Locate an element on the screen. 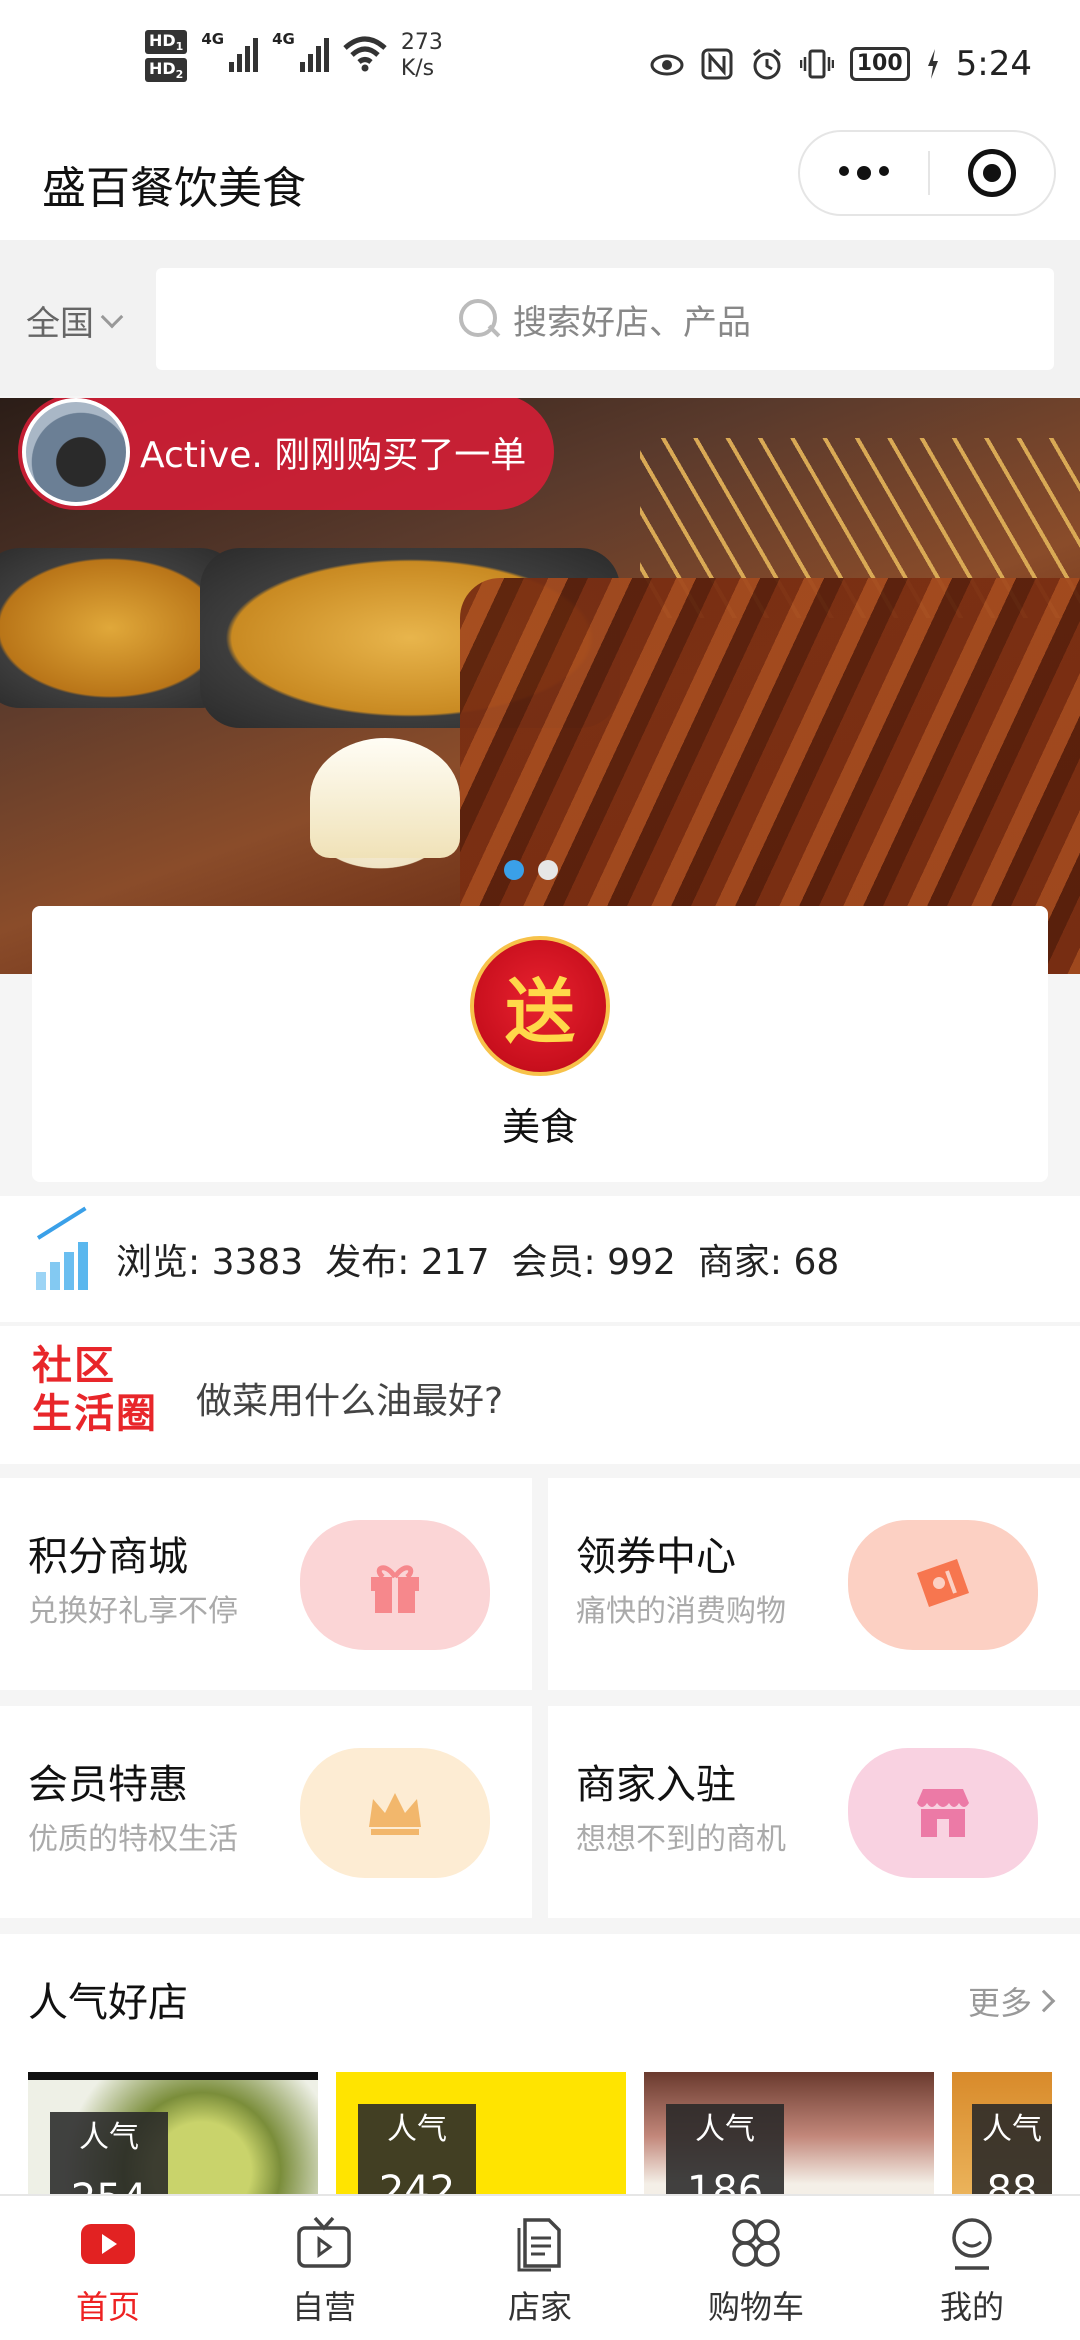  alarm-icon is located at coordinates (766, 64).